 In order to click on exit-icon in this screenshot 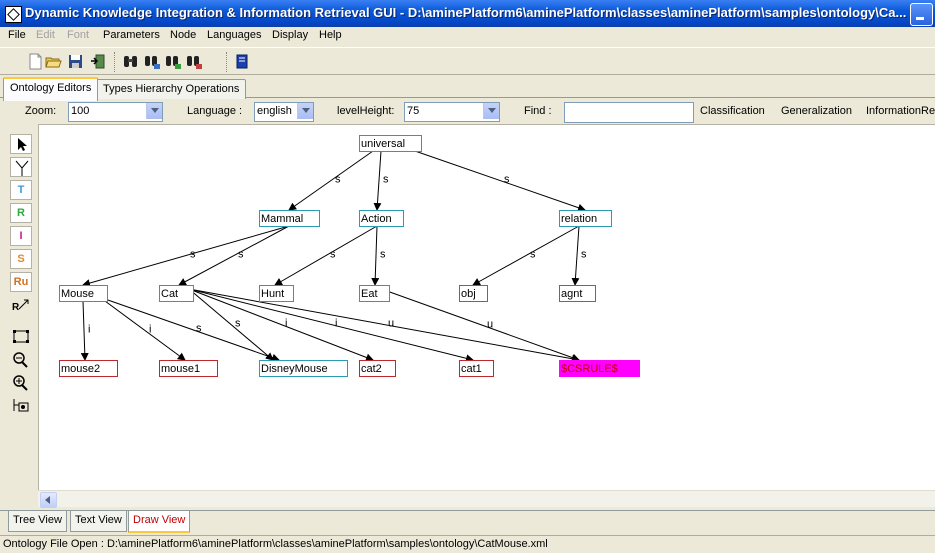, I will do `click(97, 61)`.